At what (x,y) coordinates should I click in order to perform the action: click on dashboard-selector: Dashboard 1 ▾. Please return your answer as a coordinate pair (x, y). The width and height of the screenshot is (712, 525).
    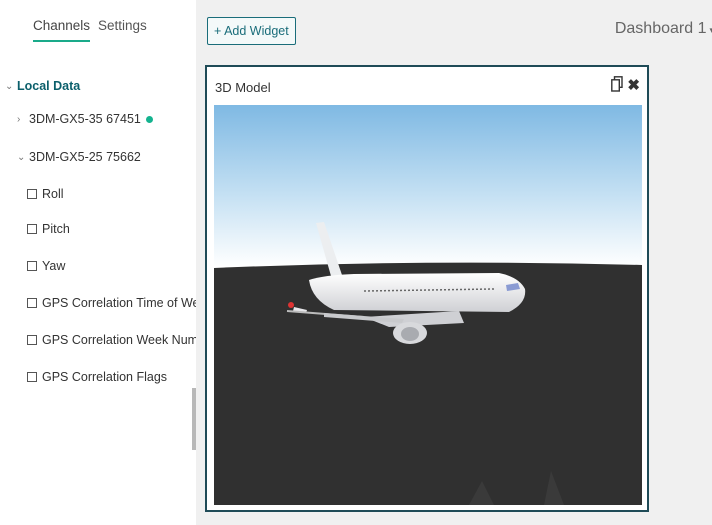
    Looking at the image, I should click on (663, 29).